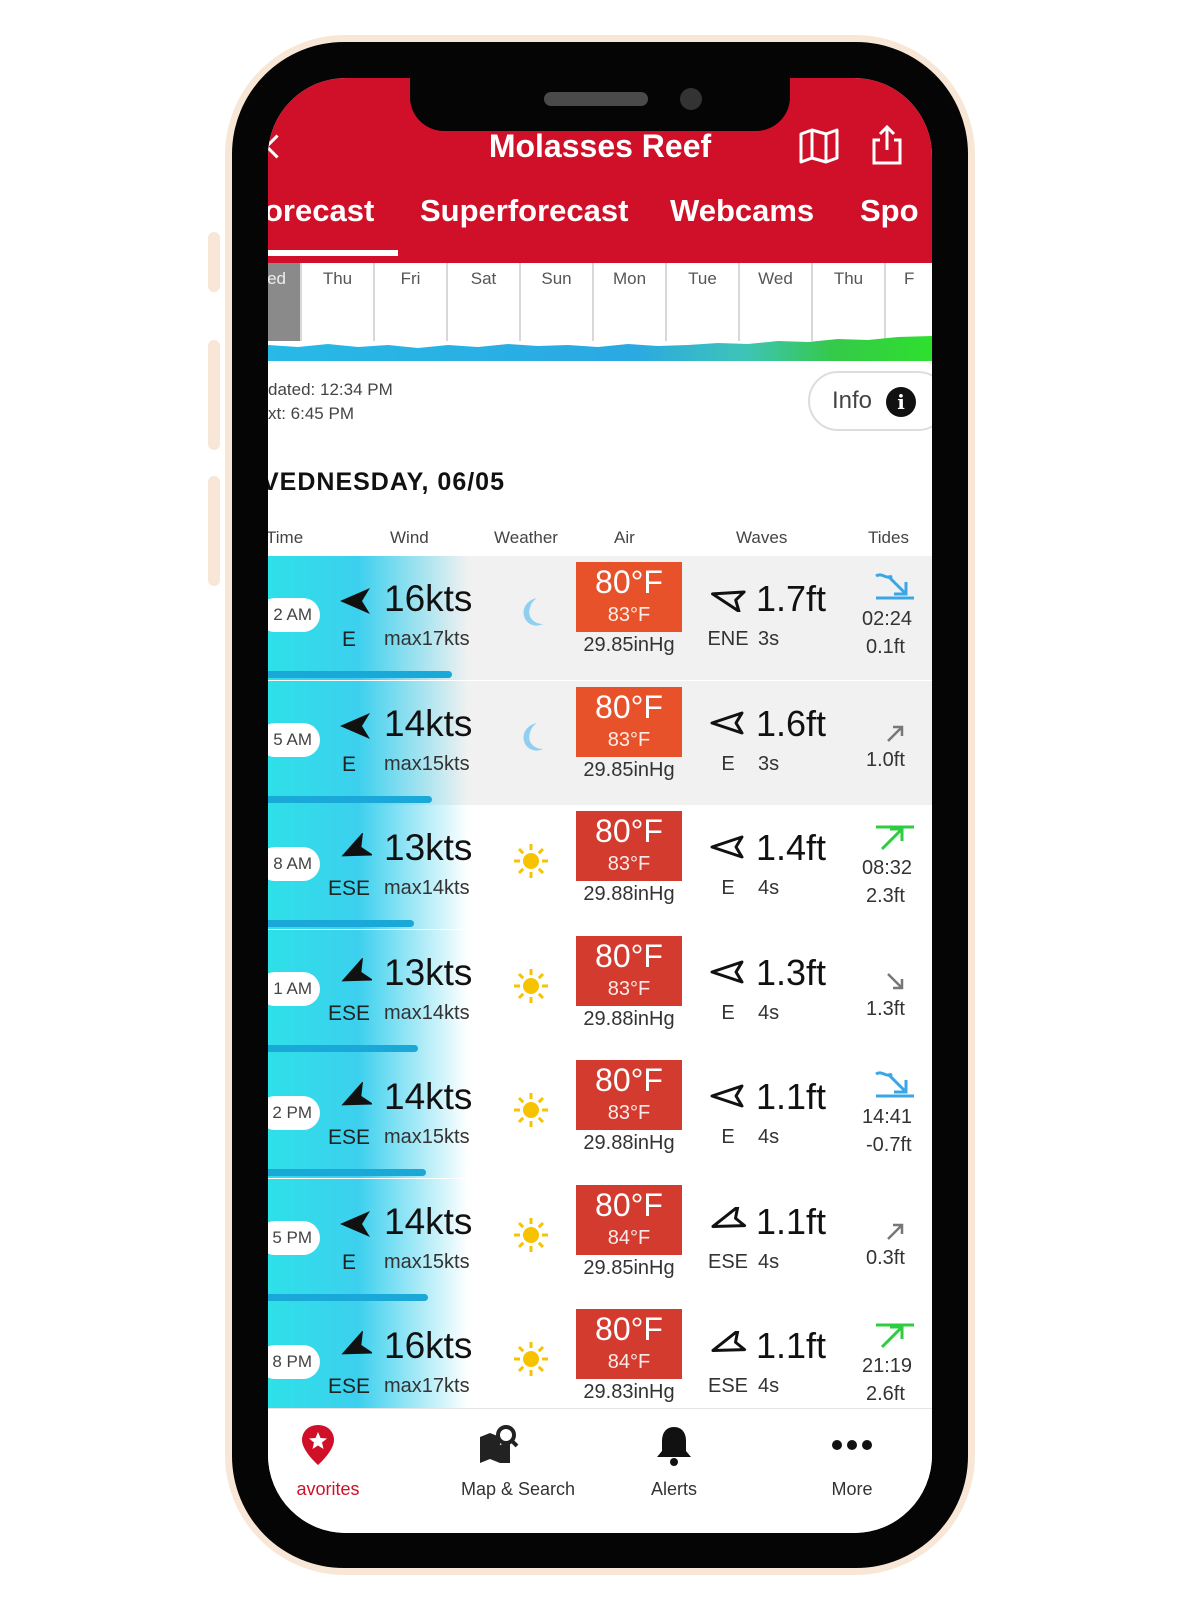 The image size is (1200, 1600). What do you see at coordinates (819, 146) in the screenshot?
I see `map-icon` at bounding box center [819, 146].